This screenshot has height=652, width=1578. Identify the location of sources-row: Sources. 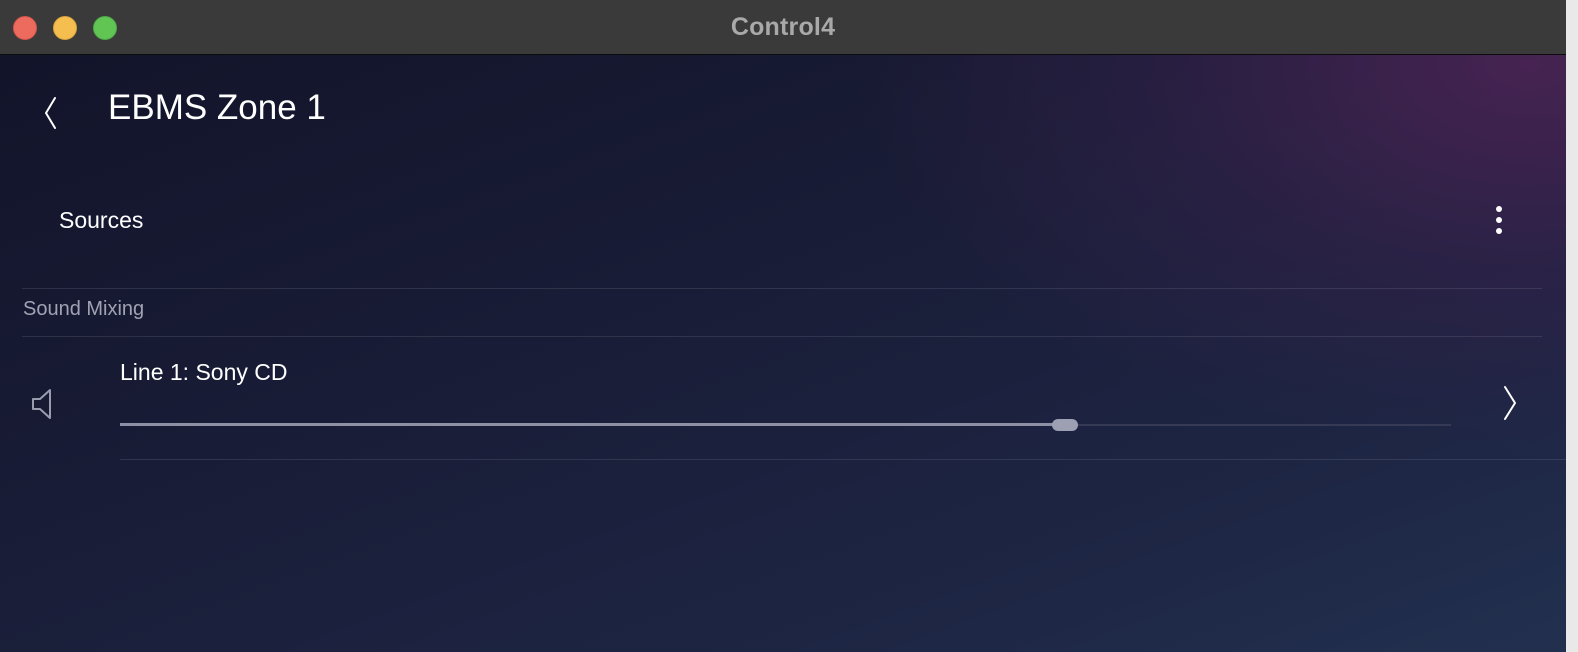
(783, 221).